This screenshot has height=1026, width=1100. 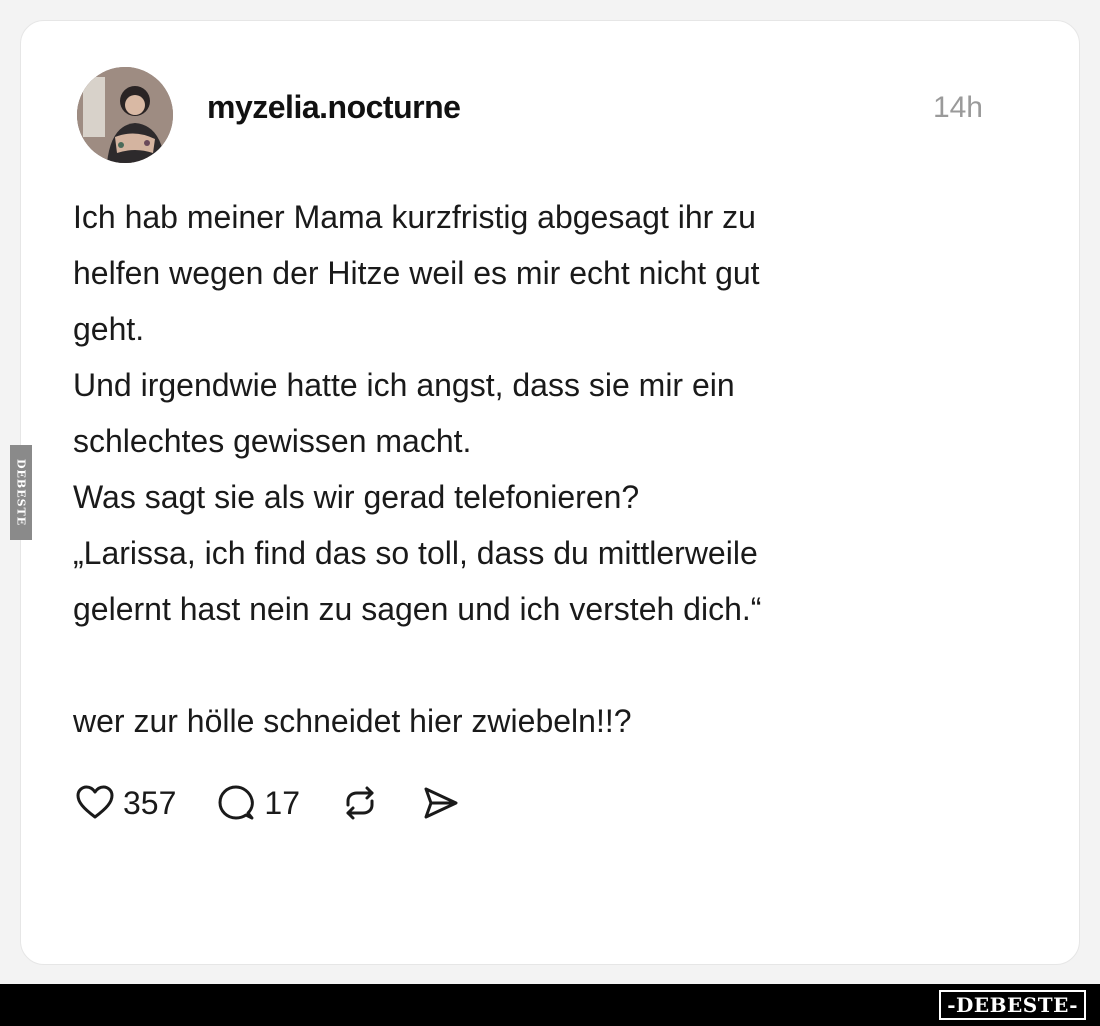 What do you see at coordinates (352, 721) in the screenshot?
I see `post-line: wer zur hölle schneidet hier zwiebeln!!?` at bounding box center [352, 721].